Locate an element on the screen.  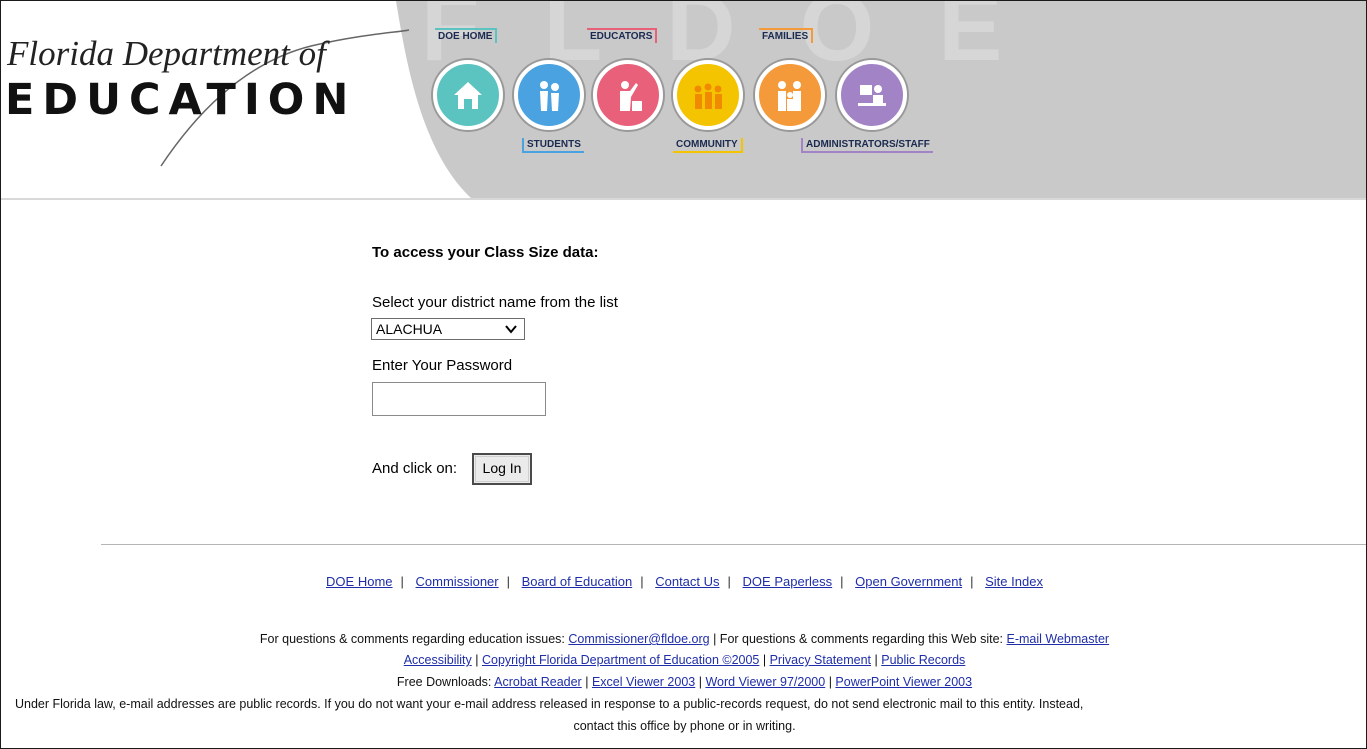
login-button: Log In is located at coordinates (502, 469).